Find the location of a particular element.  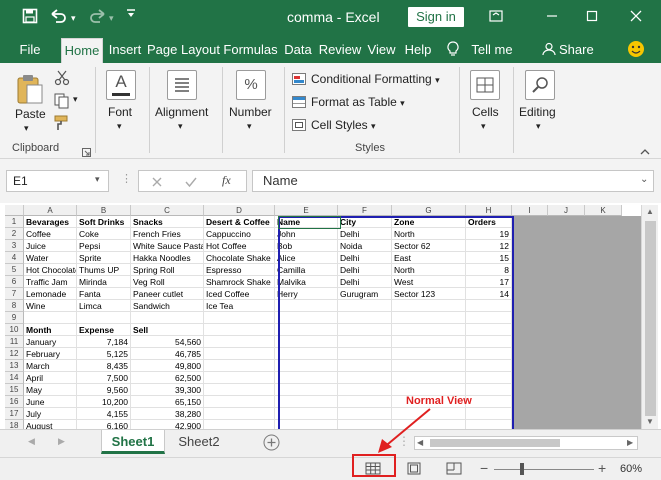

row-header-10: 10 is located at coordinates (14, 330).